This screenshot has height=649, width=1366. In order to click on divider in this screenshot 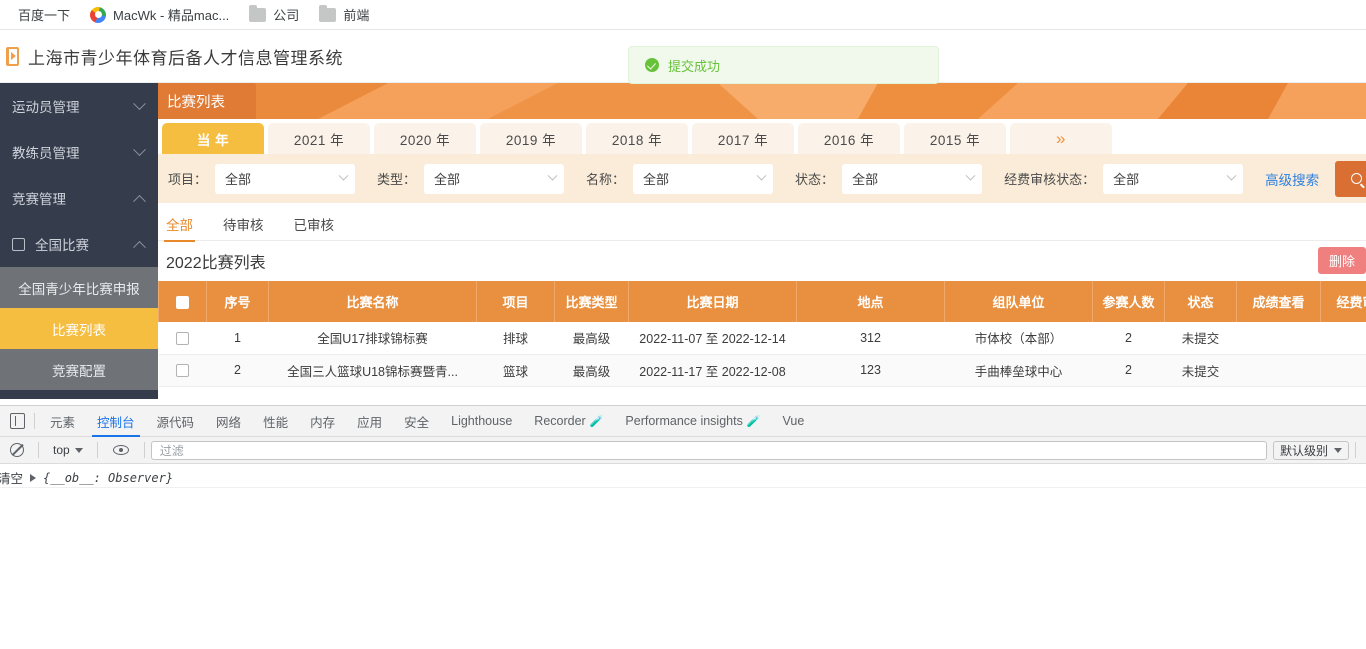, I will do `click(34, 421)`.